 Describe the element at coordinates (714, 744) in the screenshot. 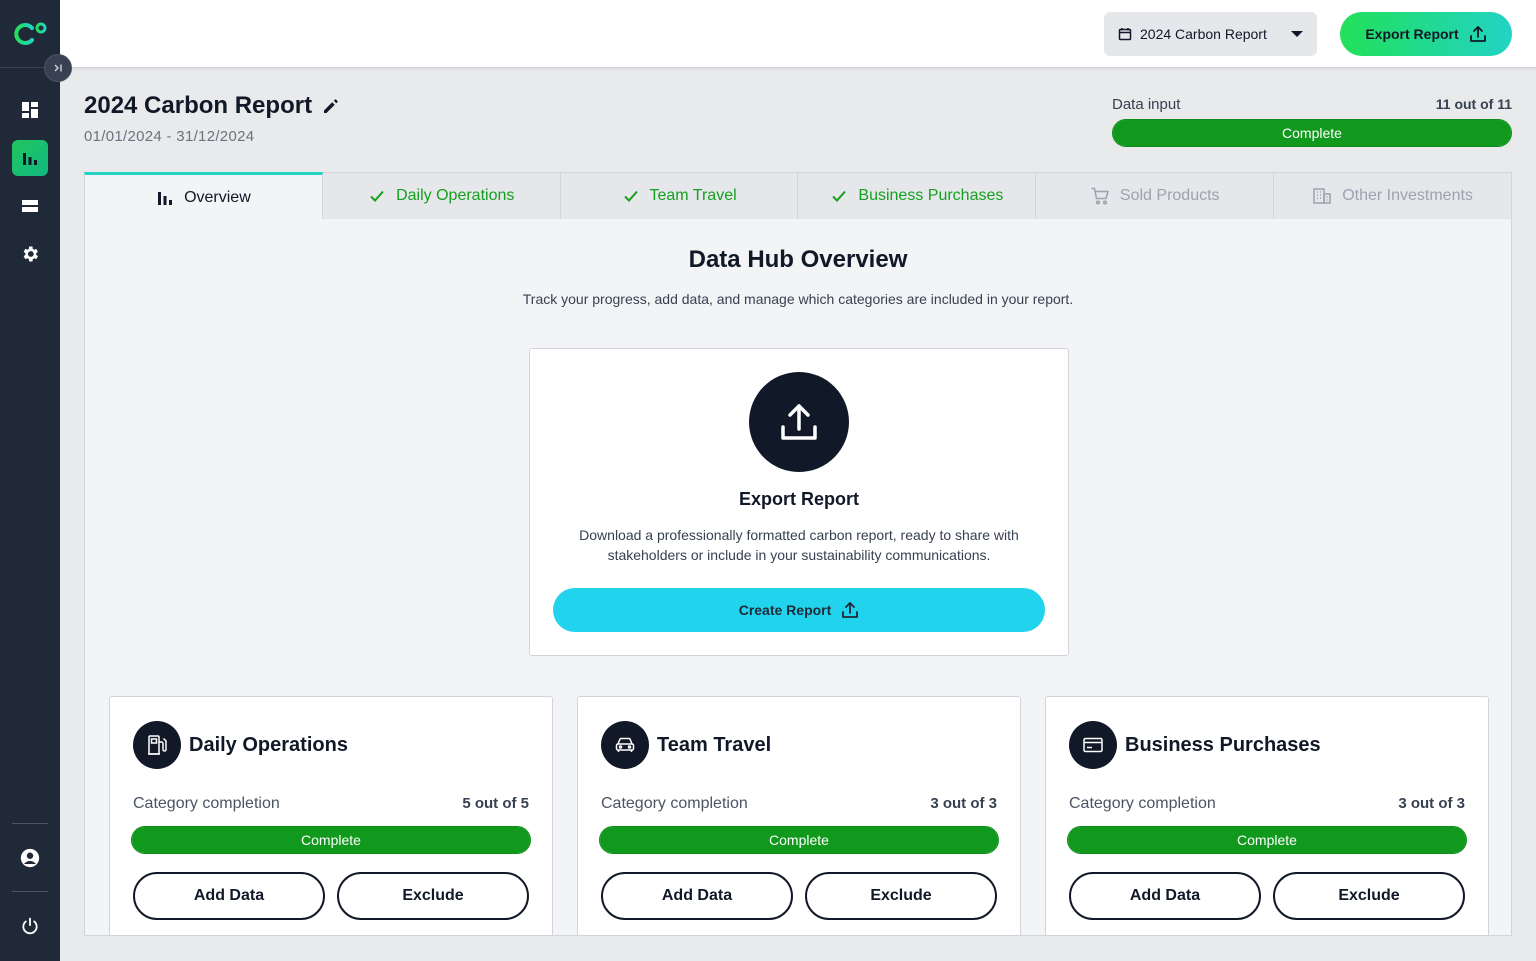

I see `category-name: Team Travel` at that location.